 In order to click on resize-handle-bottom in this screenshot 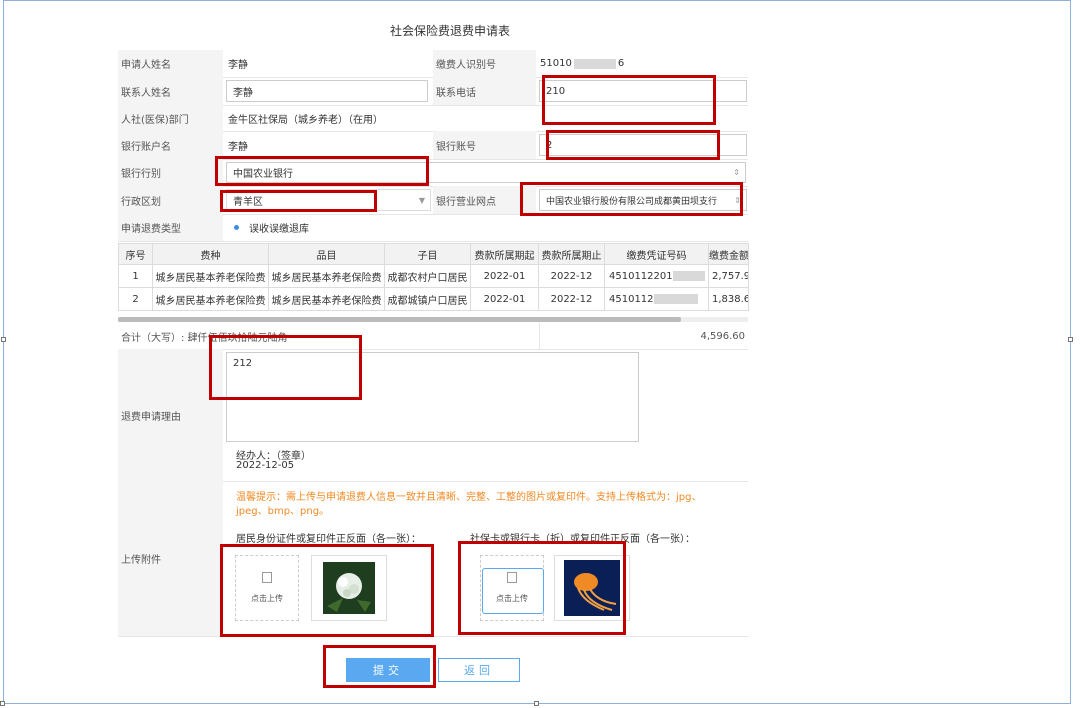, I will do `click(536, 703)`.